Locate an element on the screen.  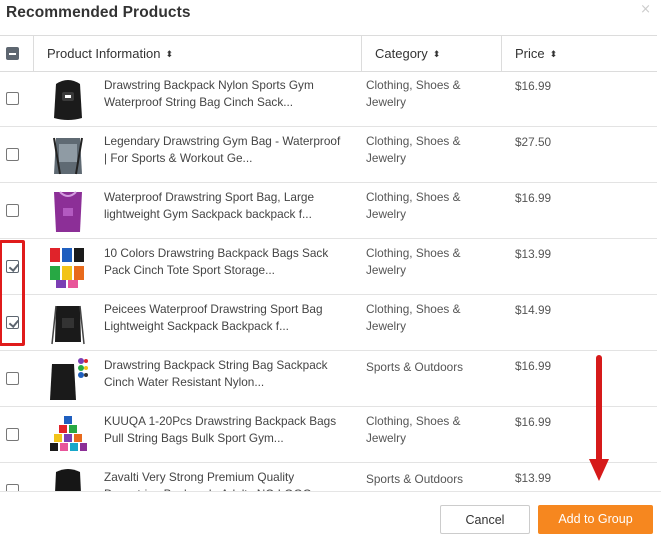
black-backpack-icon is located at coordinates (68, 100).